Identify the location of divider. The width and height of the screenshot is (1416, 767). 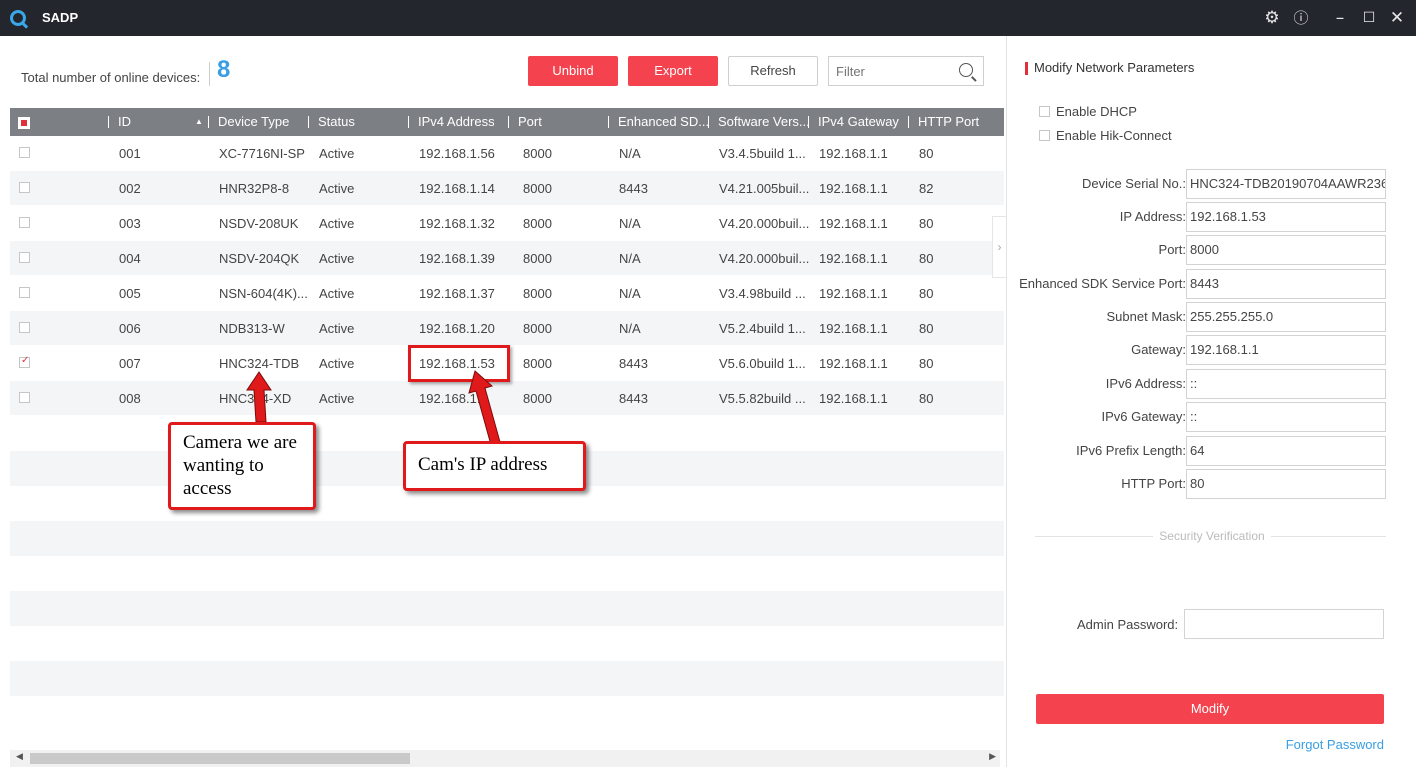
(209, 74).